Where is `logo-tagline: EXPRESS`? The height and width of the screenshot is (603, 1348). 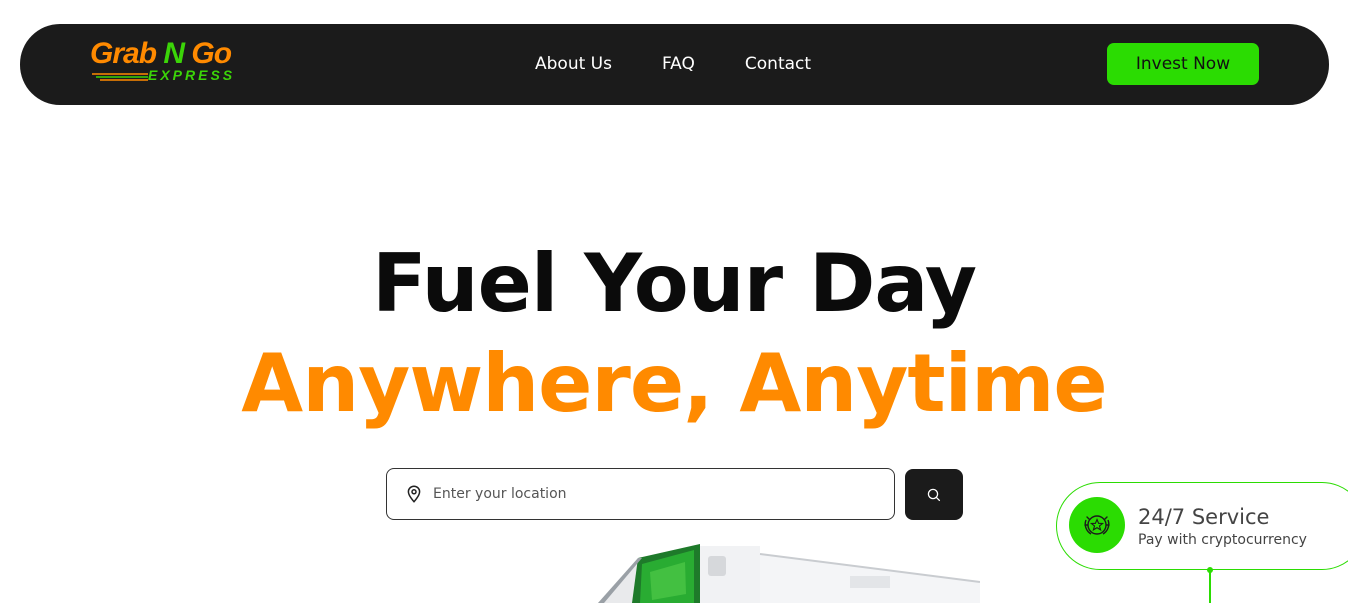
logo-tagline: EXPRESS is located at coordinates (192, 75).